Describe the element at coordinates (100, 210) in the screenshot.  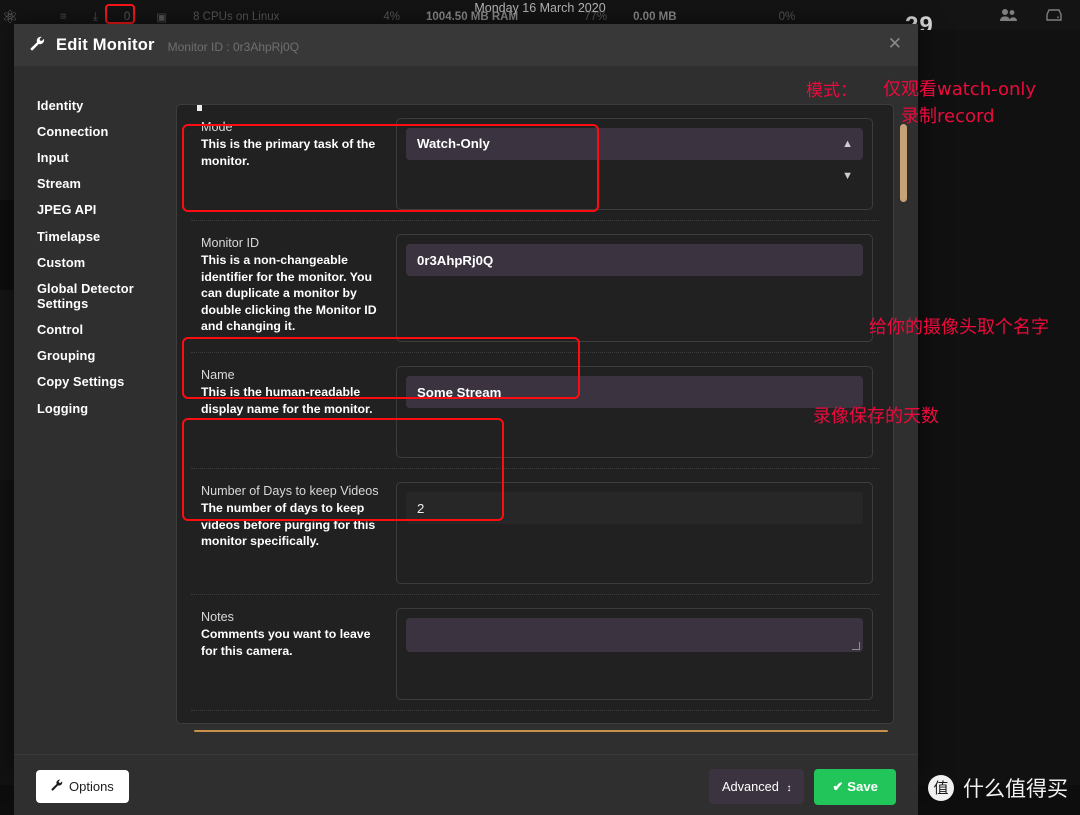
I see `sidebar-item-jpeg-api: JPEG API` at that location.